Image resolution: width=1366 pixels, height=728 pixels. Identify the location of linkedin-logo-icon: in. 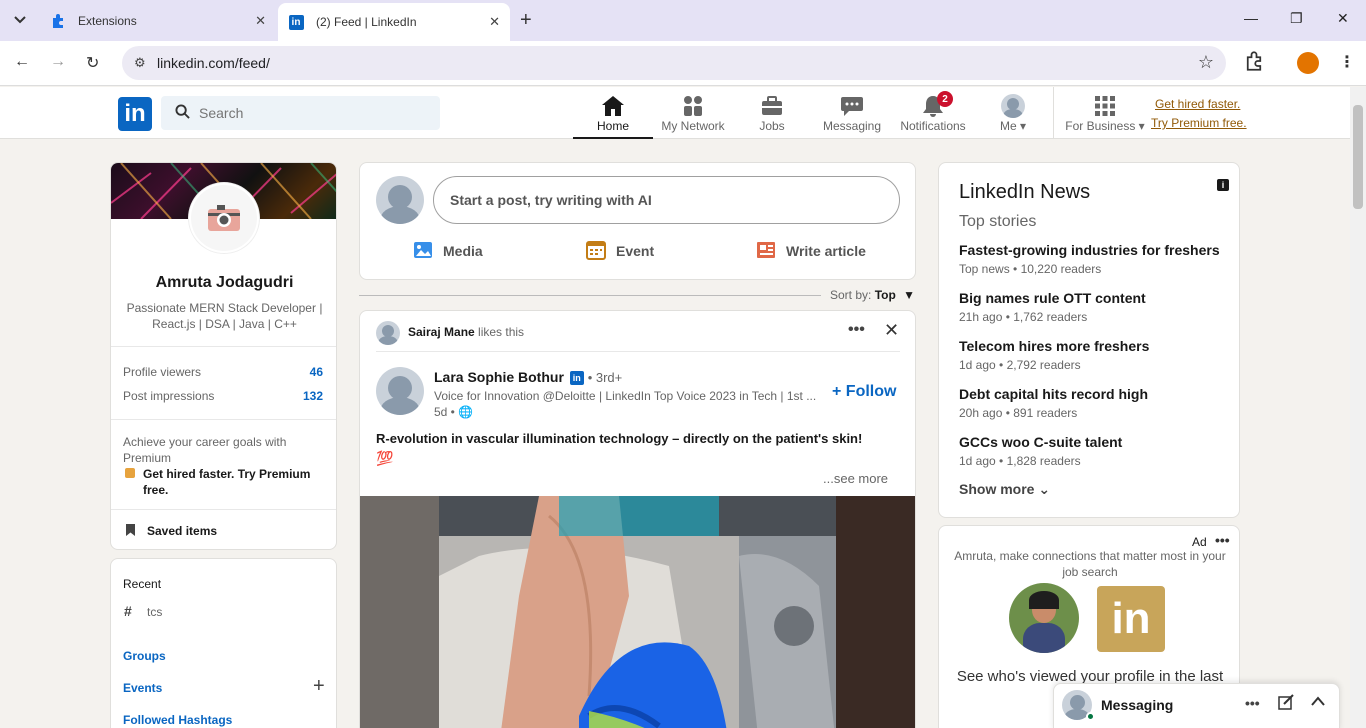
(135, 114).